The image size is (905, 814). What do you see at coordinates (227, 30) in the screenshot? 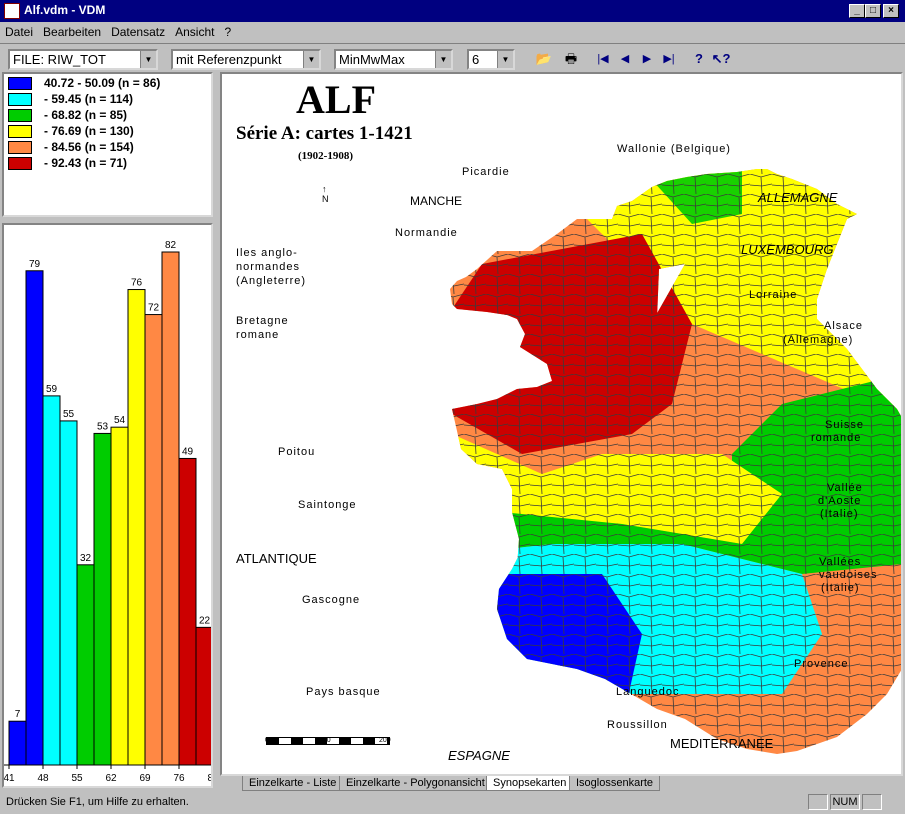
I see `menu-help: ?` at bounding box center [227, 30].